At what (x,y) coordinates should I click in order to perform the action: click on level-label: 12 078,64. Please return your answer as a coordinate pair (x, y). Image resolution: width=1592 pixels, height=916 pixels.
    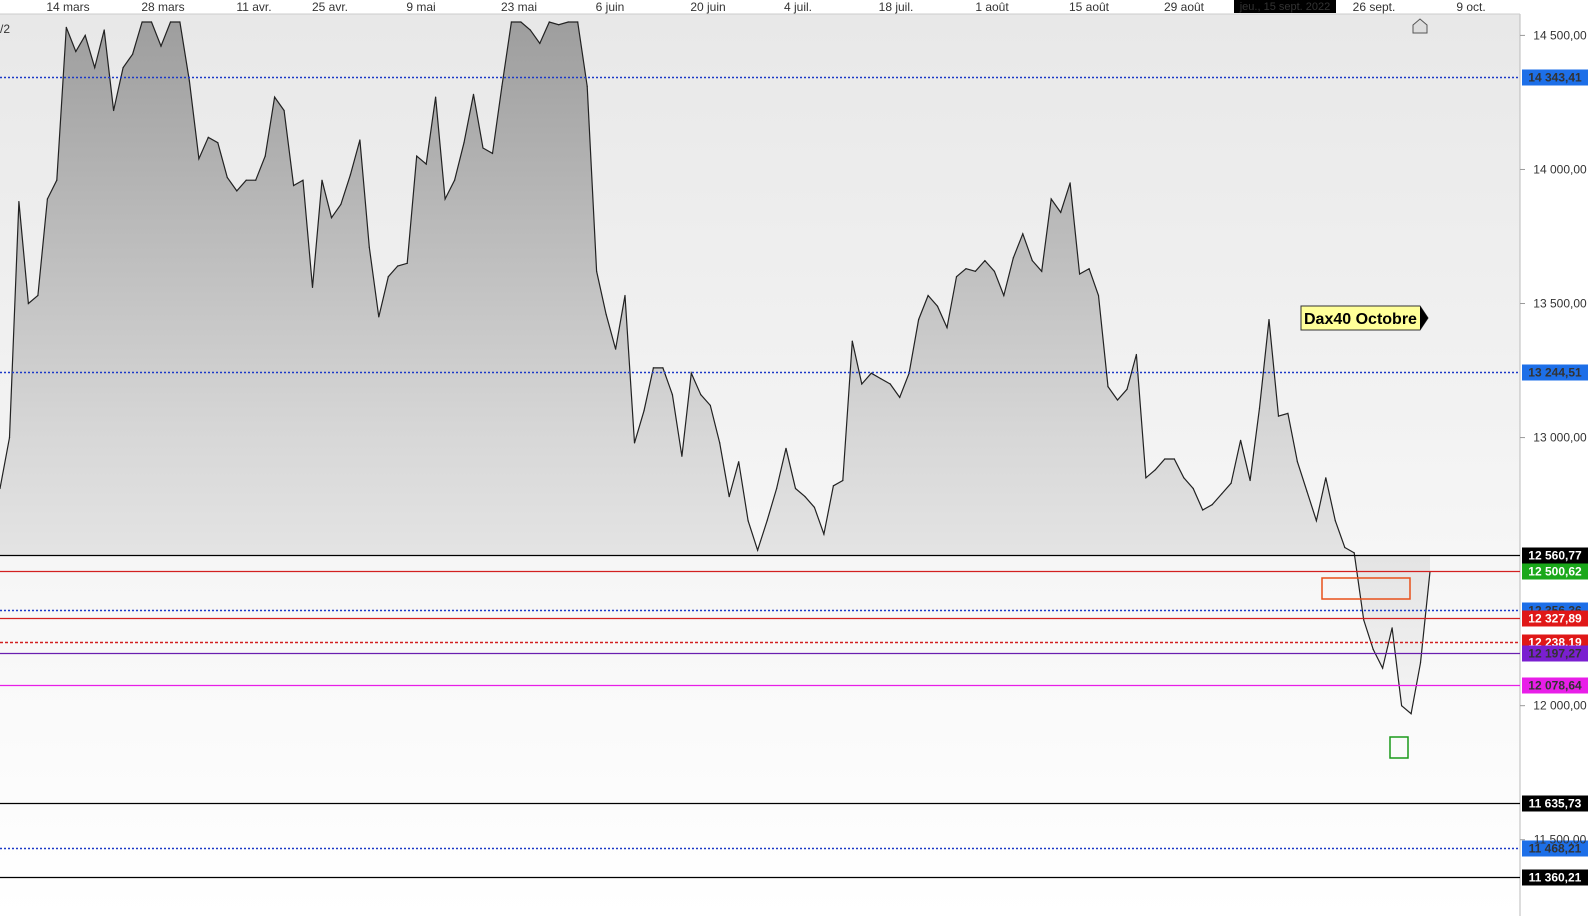
    Looking at the image, I should click on (1555, 686).